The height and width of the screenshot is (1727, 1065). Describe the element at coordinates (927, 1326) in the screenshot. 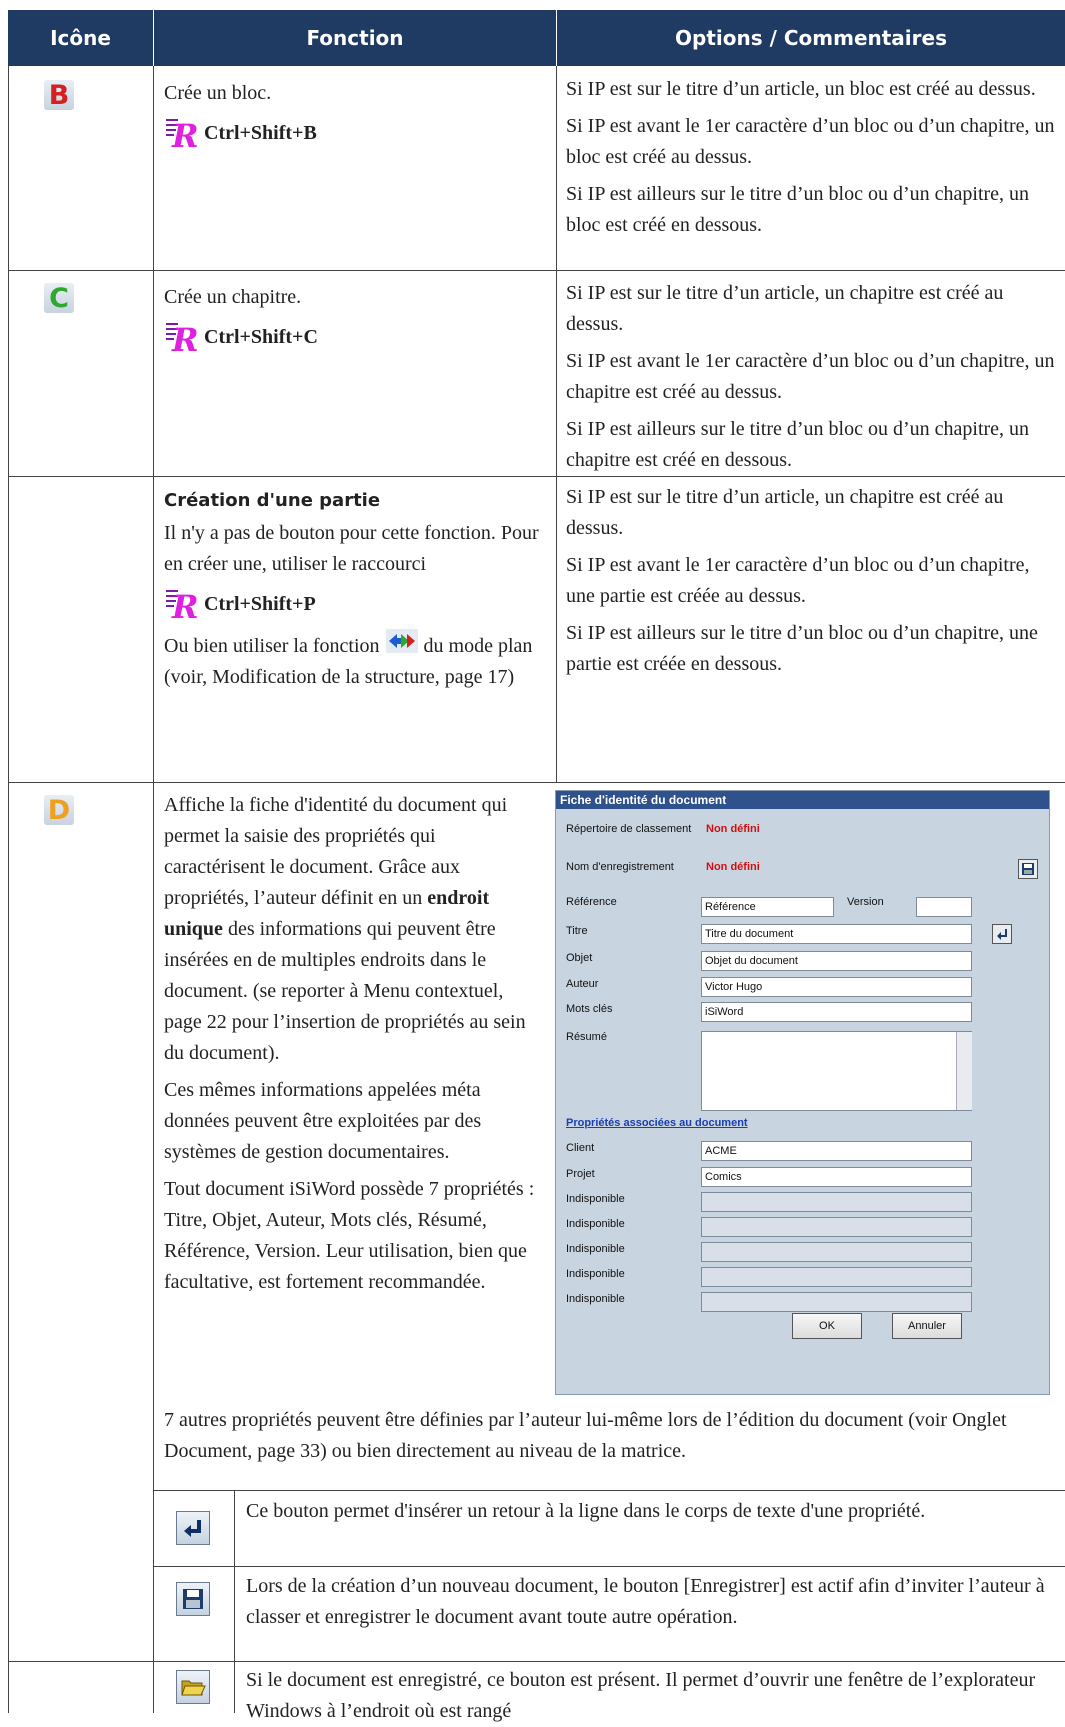

I see `dialog-cancel-button: Annuler` at that location.